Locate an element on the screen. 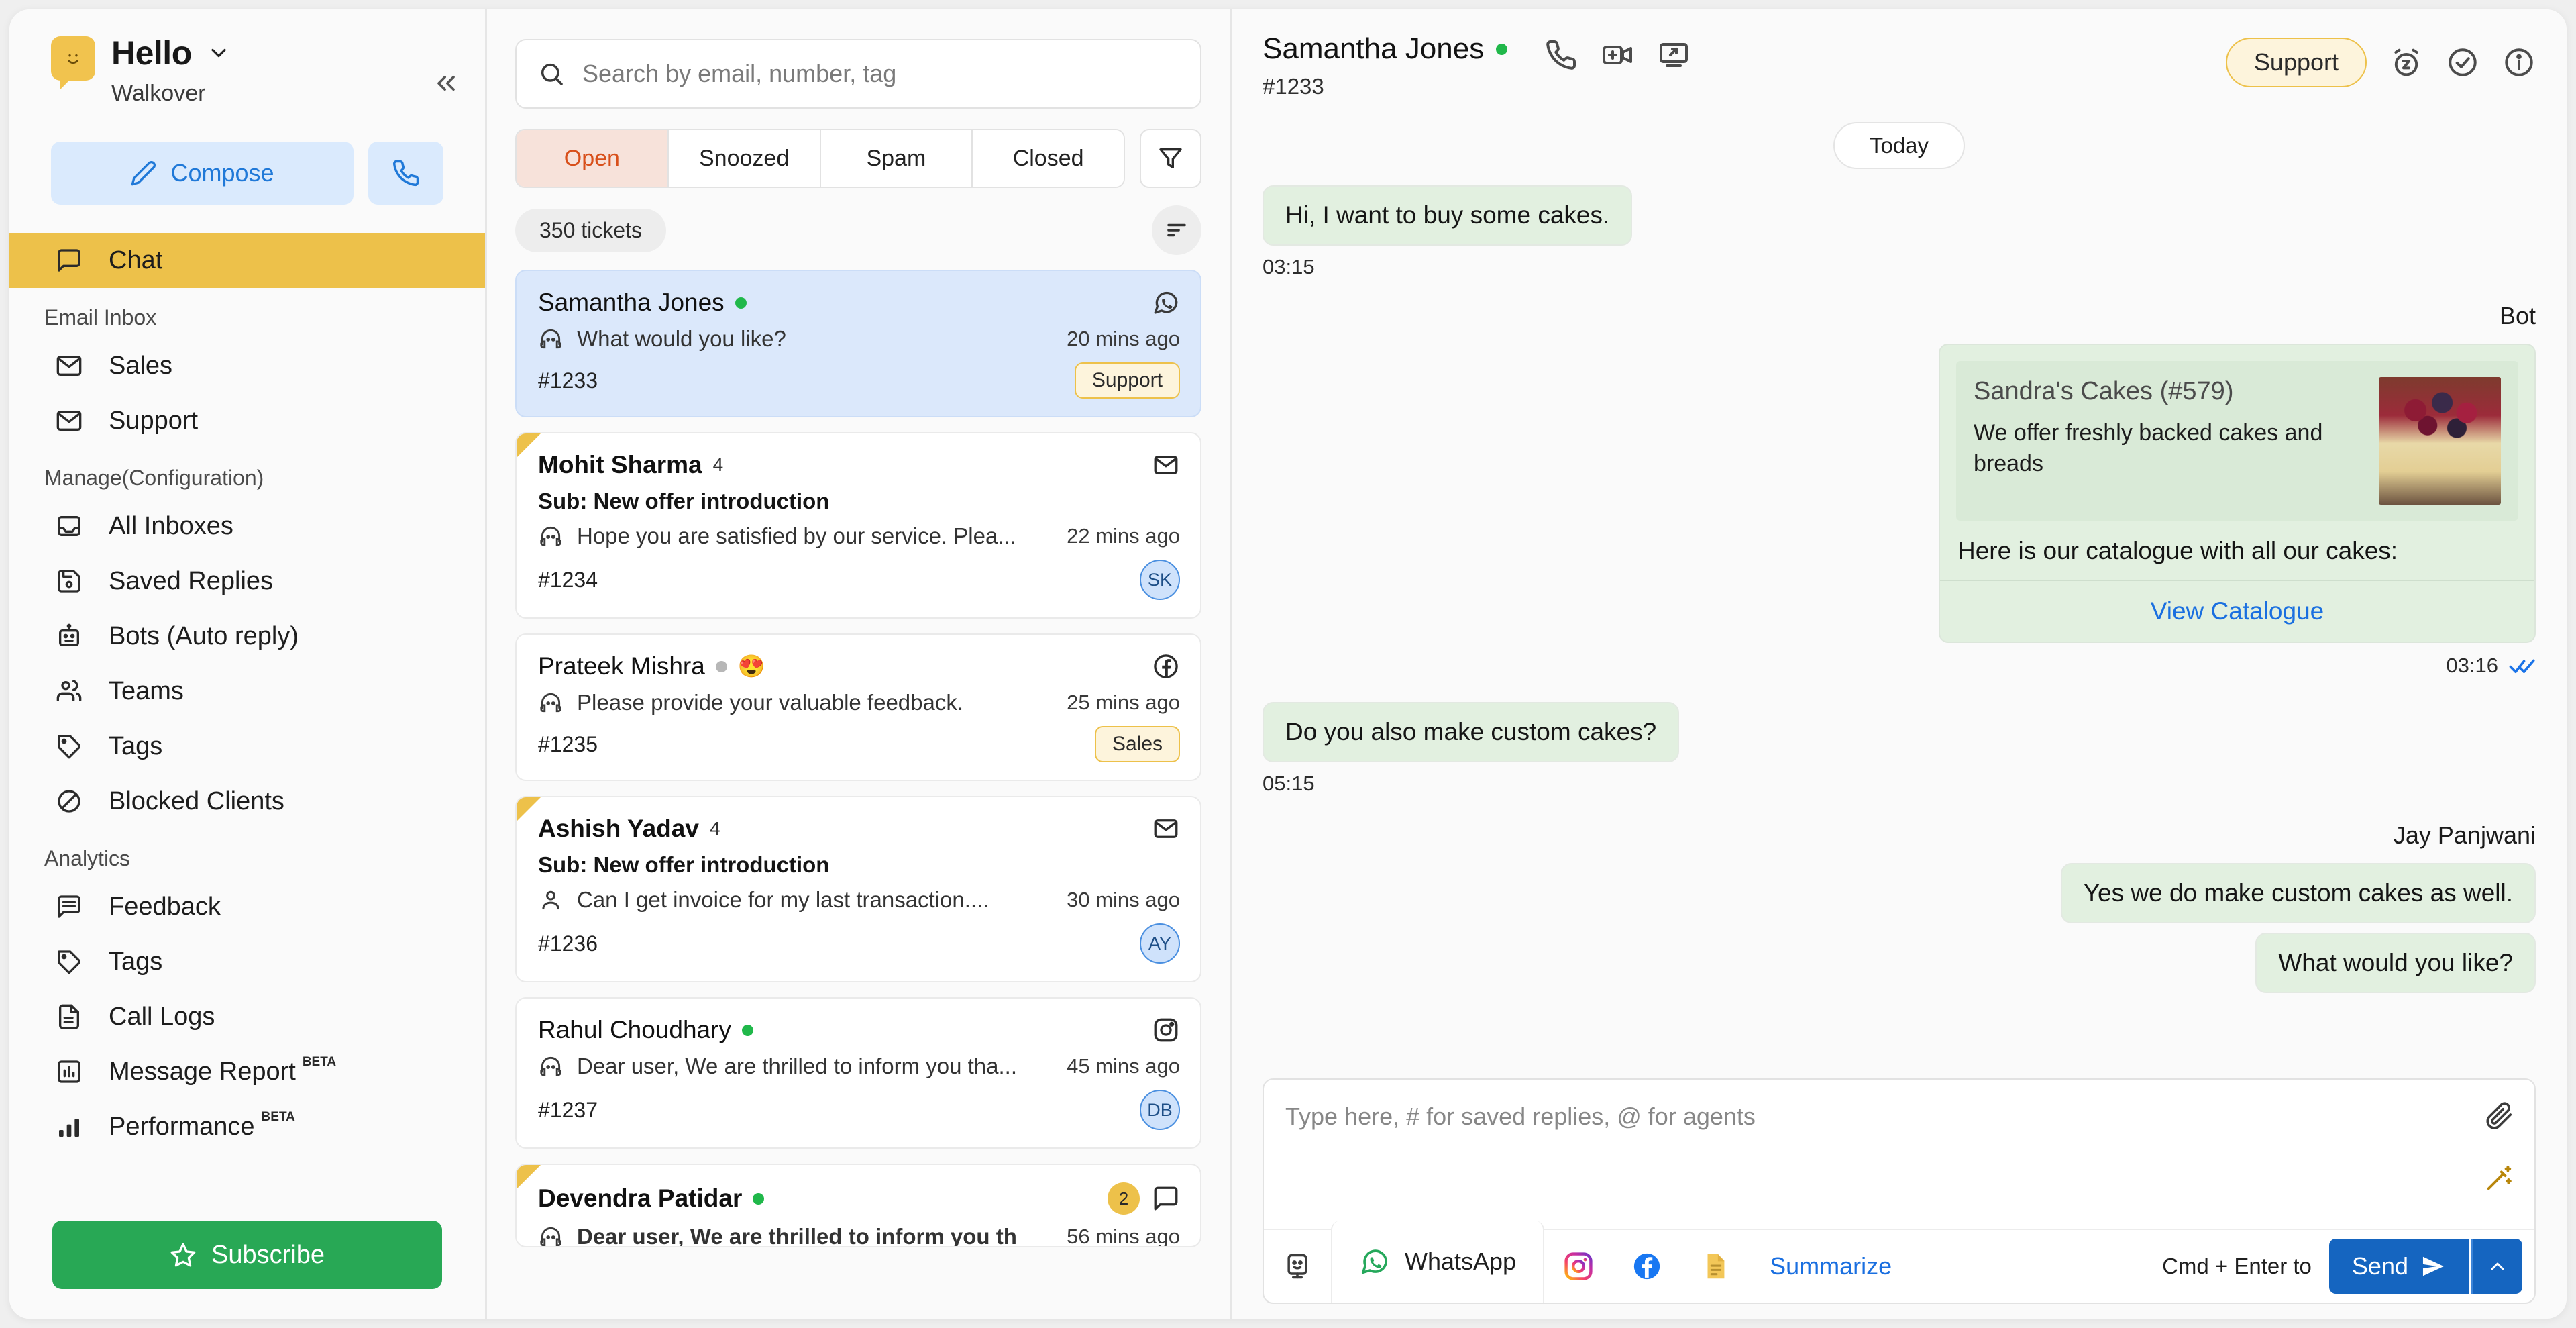 Image resolution: width=2576 pixels, height=1328 pixels. ticket-preview: What would you like? is located at coordinates (681, 338).